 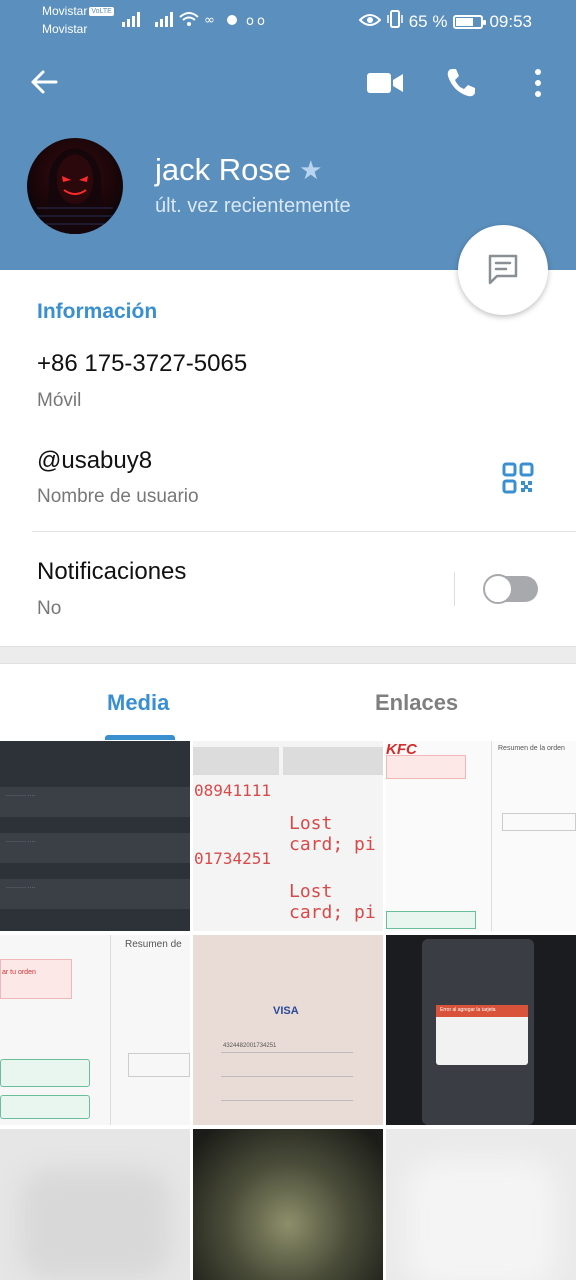 I want to click on back-button, so click(x=44, y=82).